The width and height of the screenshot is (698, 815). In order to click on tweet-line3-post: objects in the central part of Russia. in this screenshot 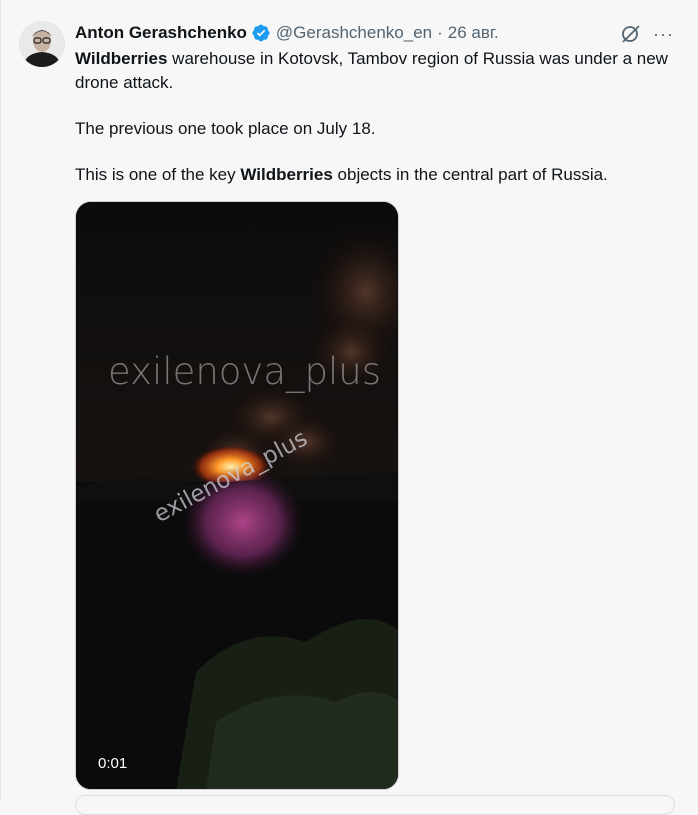, I will do `click(470, 174)`.